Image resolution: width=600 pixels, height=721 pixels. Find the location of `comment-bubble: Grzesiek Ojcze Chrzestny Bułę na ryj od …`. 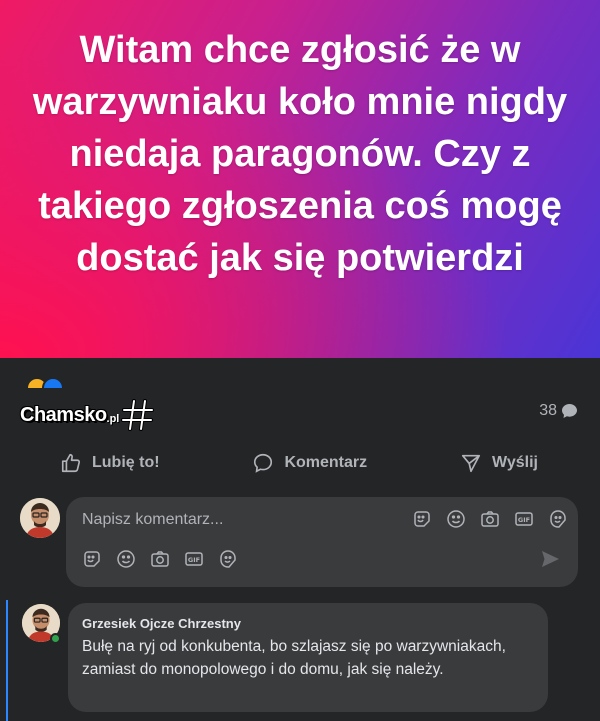

comment-bubble: Grzesiek Ojcze Chrzestny Bułę na ryj od … is located at coordinates (308, 657).